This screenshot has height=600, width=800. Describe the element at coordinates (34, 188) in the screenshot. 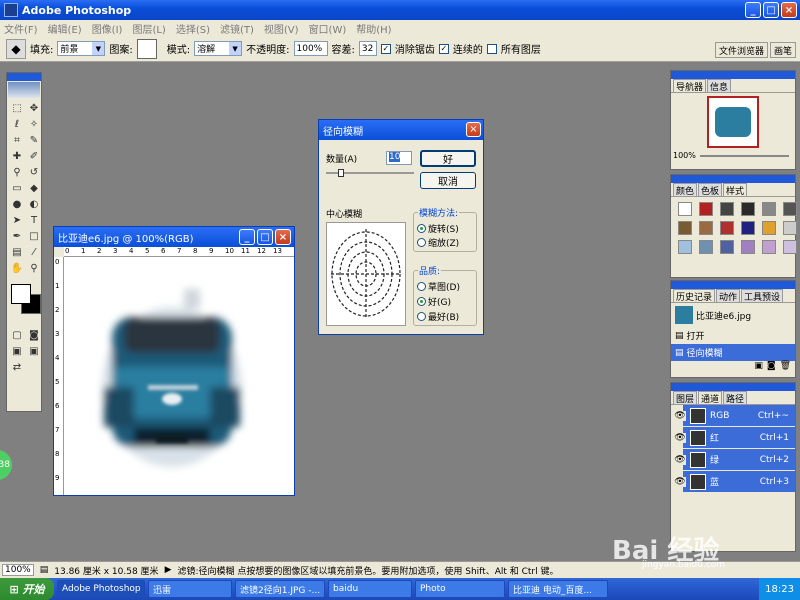

I see `paint-bucket-tool-icon: ◆` at that location.